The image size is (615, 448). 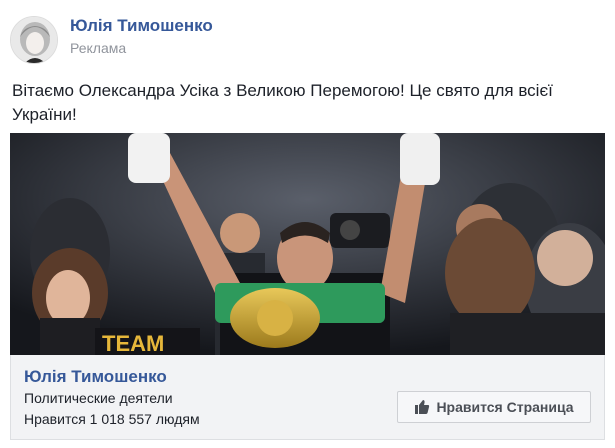 I want to click on team-jacket-text: TEAM, so click(x=133, y=343).